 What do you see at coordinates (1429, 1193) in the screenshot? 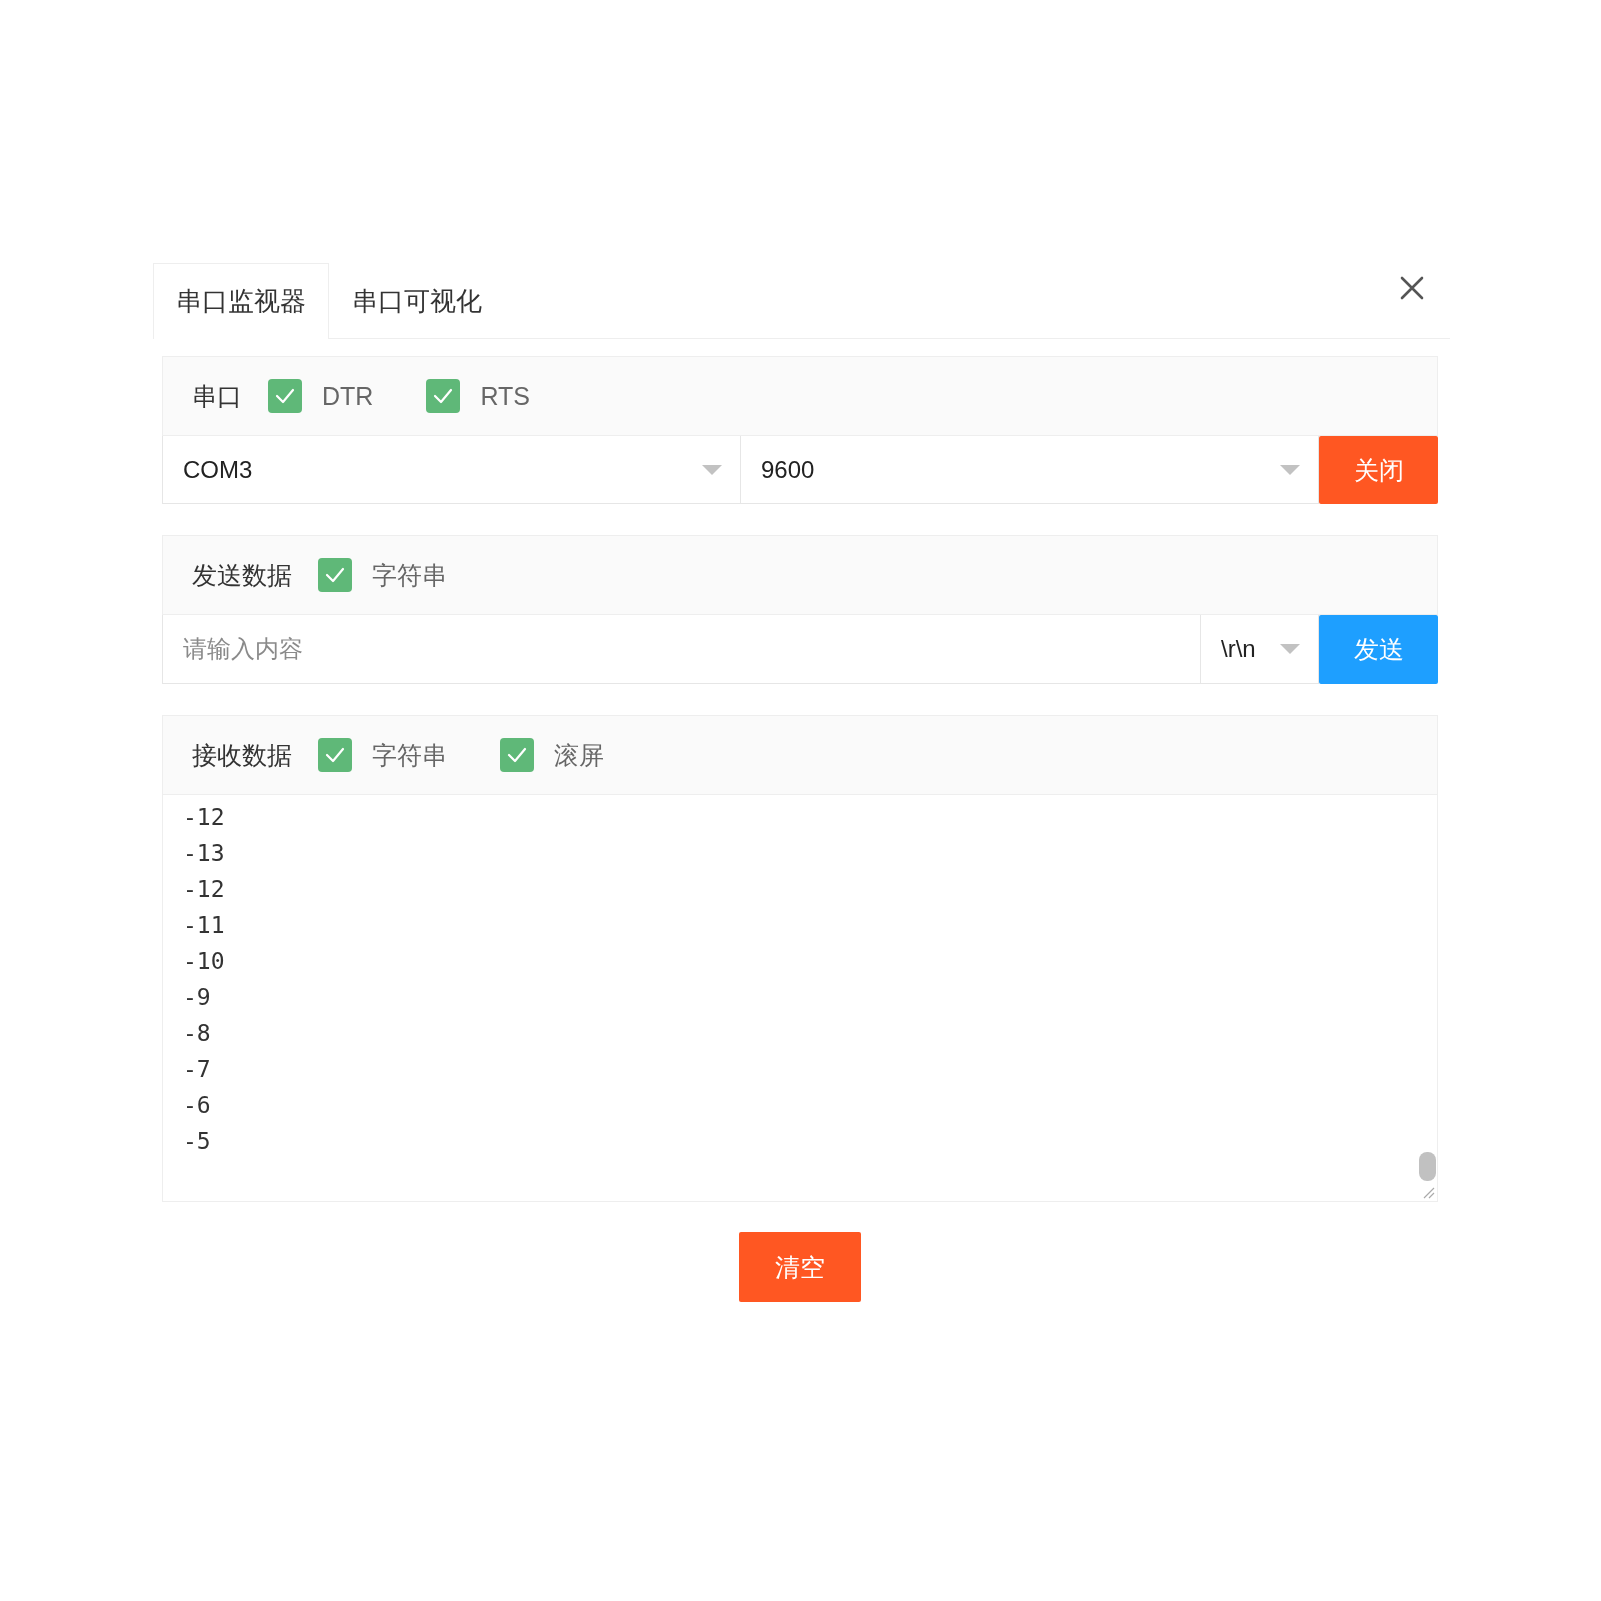
I see `resize-handle-icon` at bounding box center [1429, 1193].